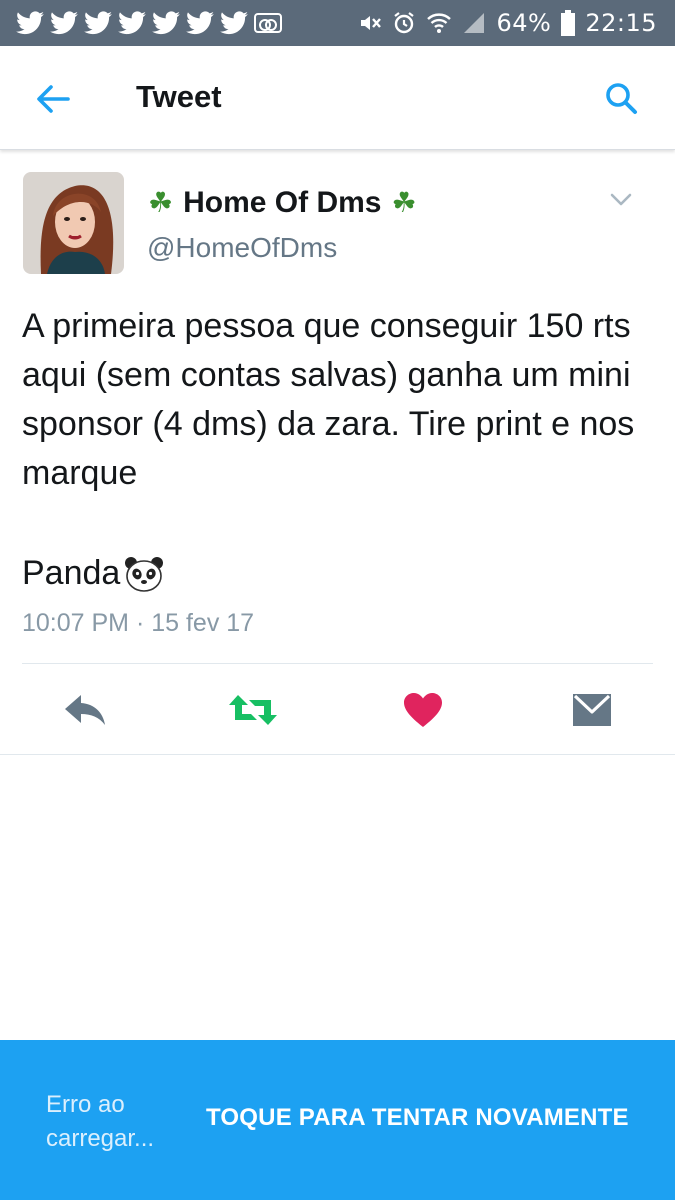 This screenshot has width=675, height=1200. Describe the element at coordinates (621, 23) in the screenshot. I see `clock: 22:15` at that location.